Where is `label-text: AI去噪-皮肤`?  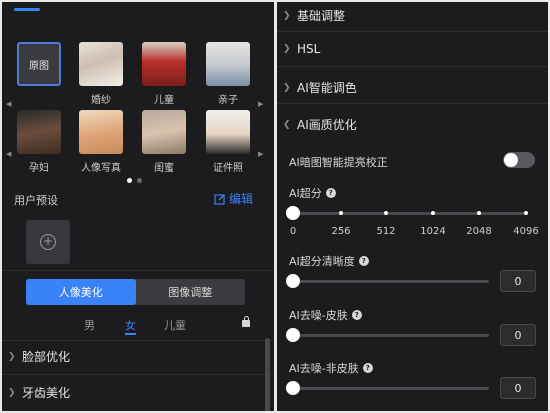 label-text: AI去噪-皮肤 is located at coordinates (318, 315).